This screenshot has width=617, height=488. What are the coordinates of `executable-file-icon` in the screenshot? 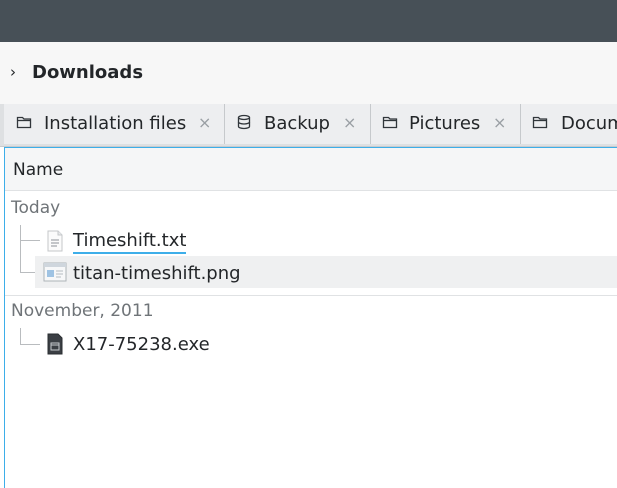 It's located at (55, 344).